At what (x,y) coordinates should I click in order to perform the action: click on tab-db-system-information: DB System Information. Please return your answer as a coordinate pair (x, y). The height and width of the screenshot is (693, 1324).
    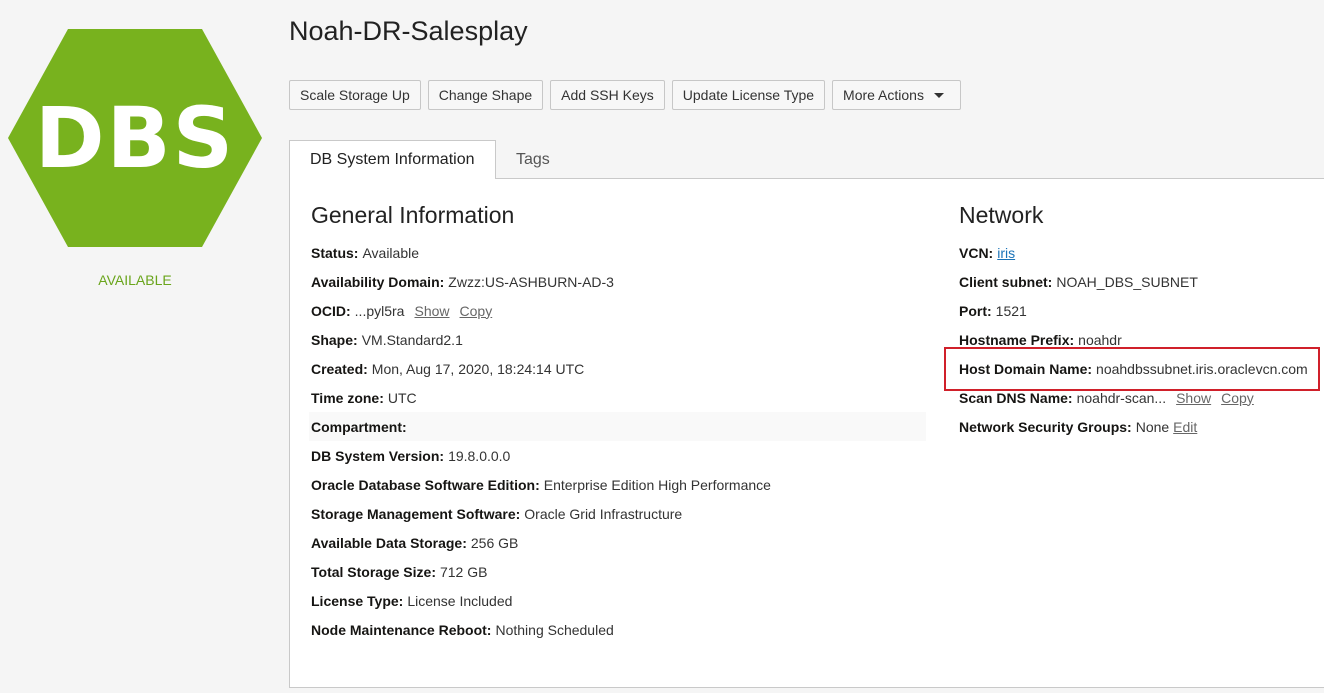
    Looking at the image, I should click on (392, 160).